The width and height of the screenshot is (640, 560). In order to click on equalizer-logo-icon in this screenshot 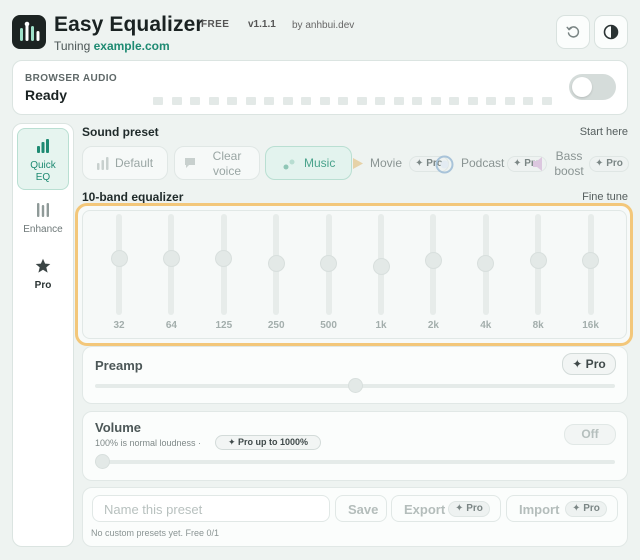, I will do `click(30, 31)`.